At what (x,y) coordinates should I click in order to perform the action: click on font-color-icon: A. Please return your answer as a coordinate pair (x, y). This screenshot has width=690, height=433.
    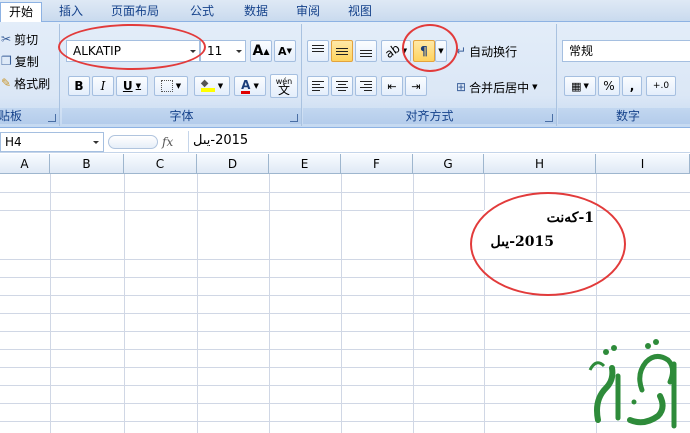
    Looking at the image, I should click on (246, 85).